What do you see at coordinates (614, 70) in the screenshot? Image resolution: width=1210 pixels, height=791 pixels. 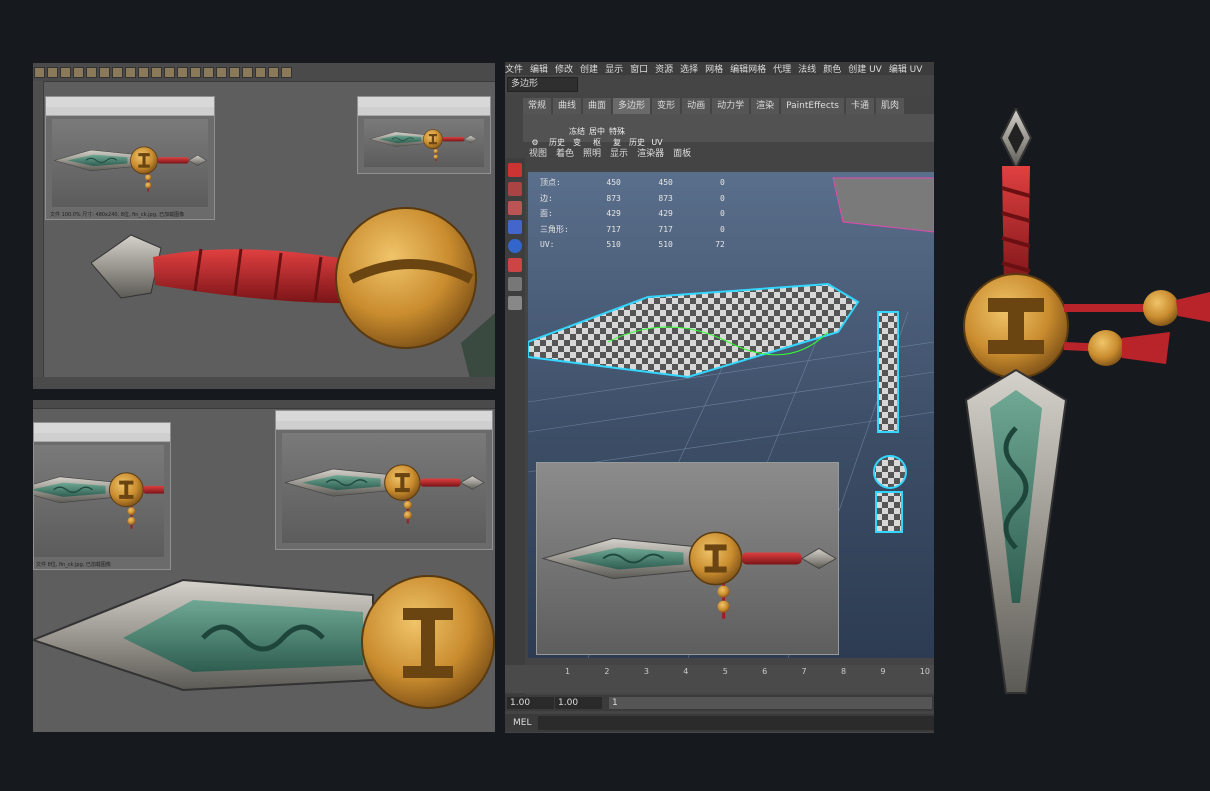 I see `menu-item: 显示` at bounding box center [614, 70].